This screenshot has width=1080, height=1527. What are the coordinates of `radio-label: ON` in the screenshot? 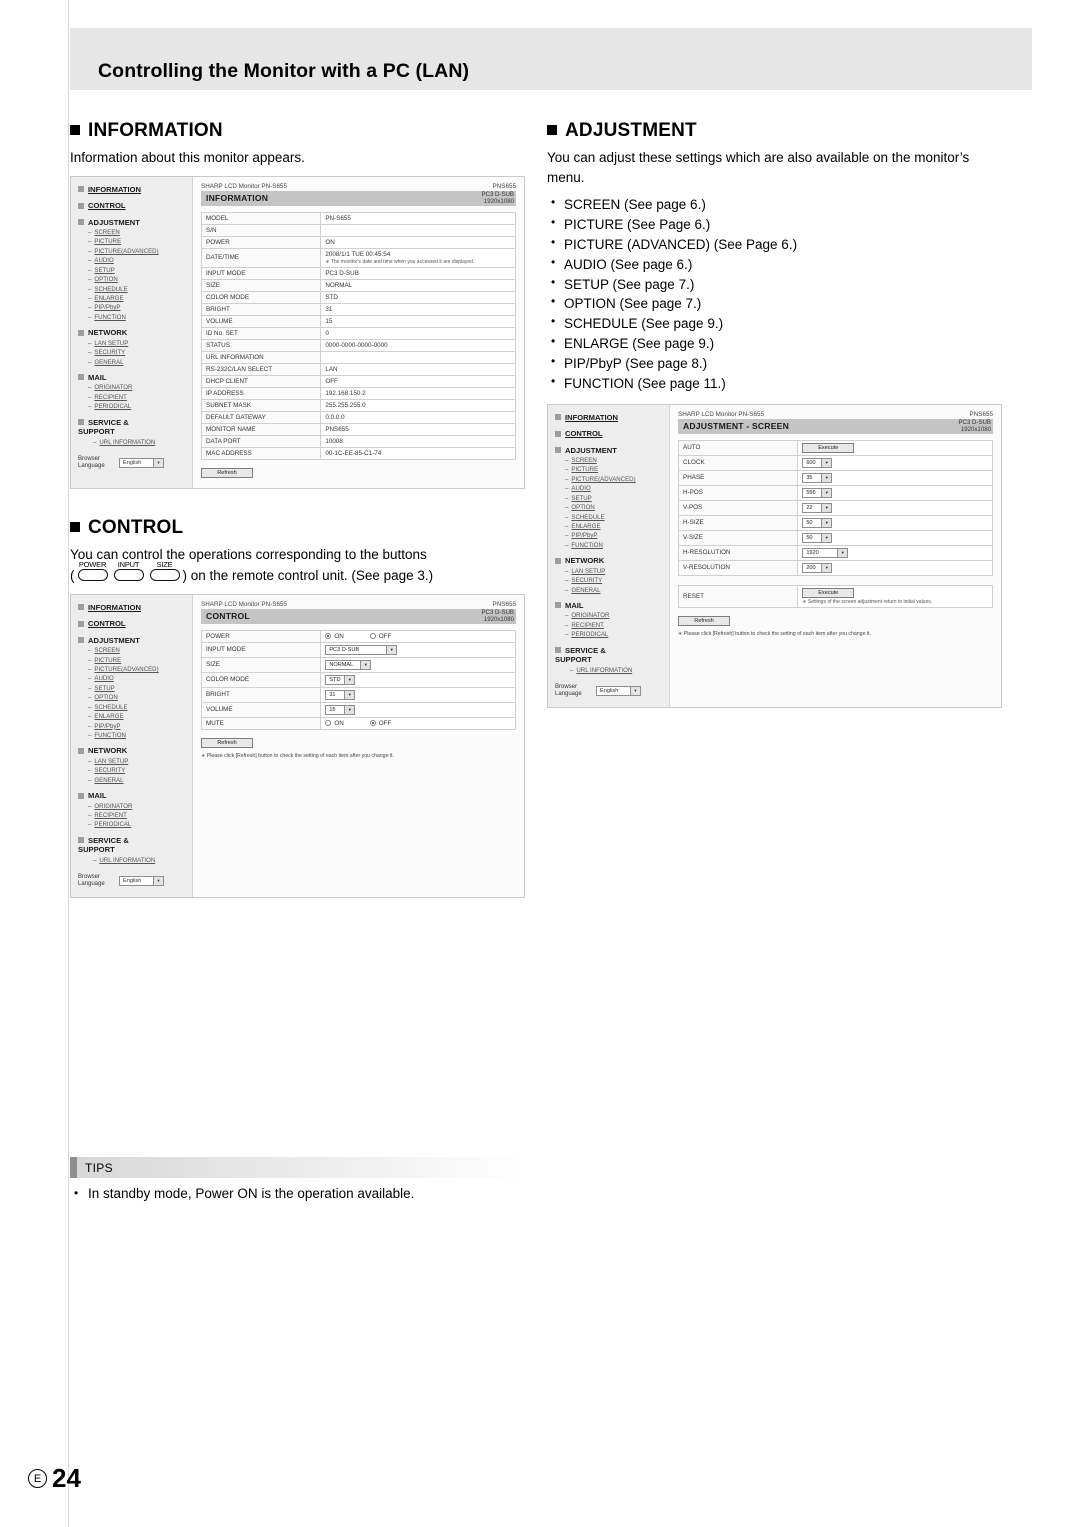 It's located at (339, 636).